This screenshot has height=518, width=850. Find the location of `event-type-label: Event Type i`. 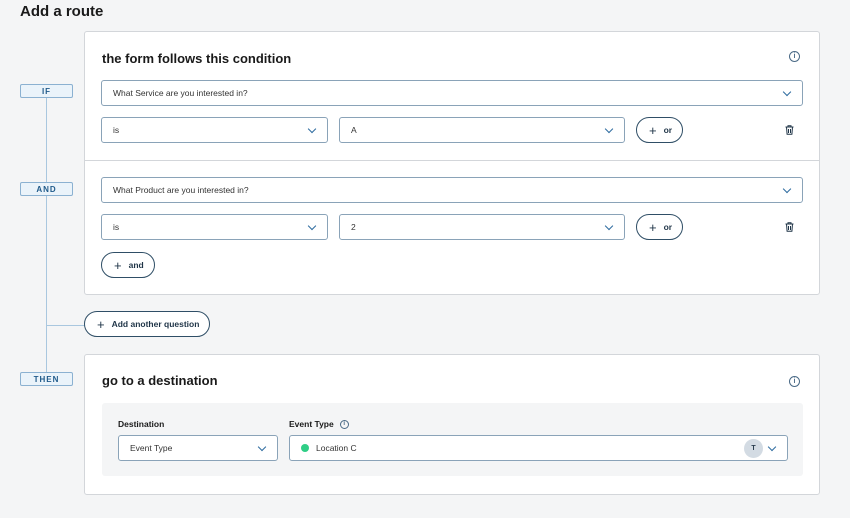

event-type-label: Event Type i is located at coordinates (319, 424).